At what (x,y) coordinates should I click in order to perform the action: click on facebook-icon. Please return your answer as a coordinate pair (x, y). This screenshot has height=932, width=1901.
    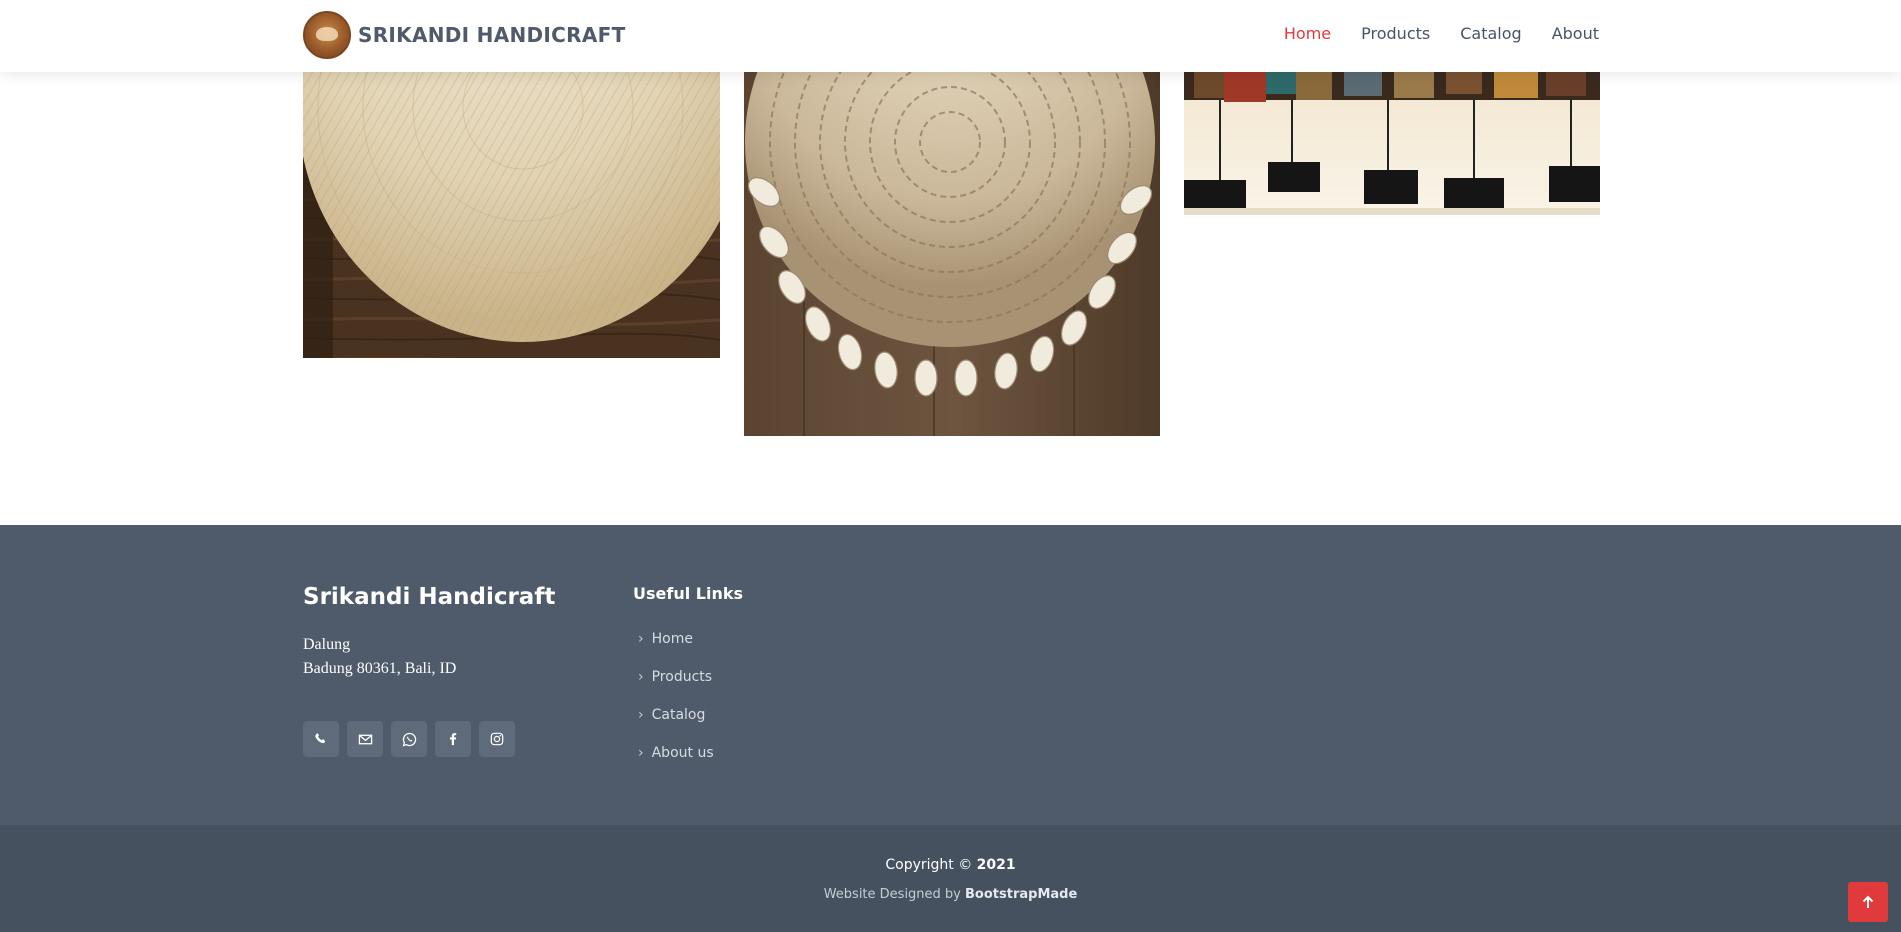
    Looking at the image, I should click on (453, 739).